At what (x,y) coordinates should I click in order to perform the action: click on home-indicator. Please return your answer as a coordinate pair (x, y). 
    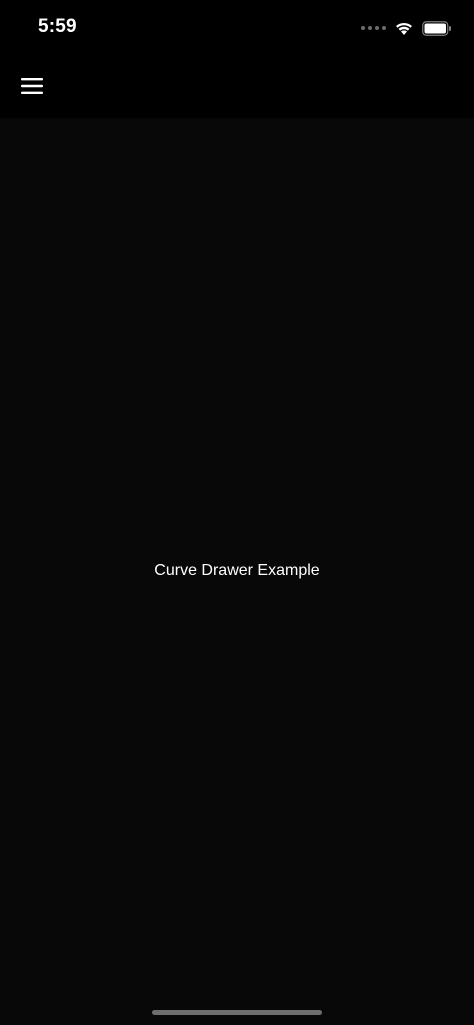
    Looking at the image, I should click on (237, 1012).